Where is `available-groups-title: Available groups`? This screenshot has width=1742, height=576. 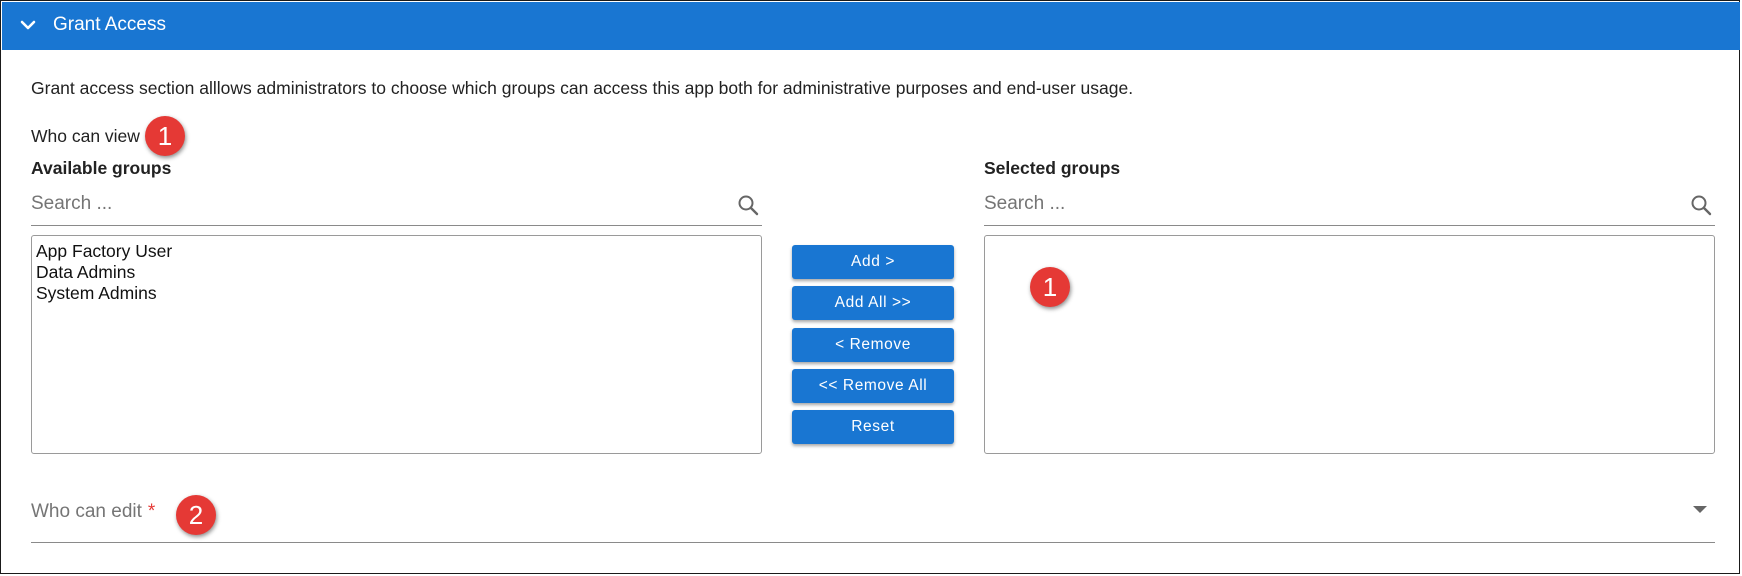 available-groups-title: Available groups is located at coordinates (101, 168).